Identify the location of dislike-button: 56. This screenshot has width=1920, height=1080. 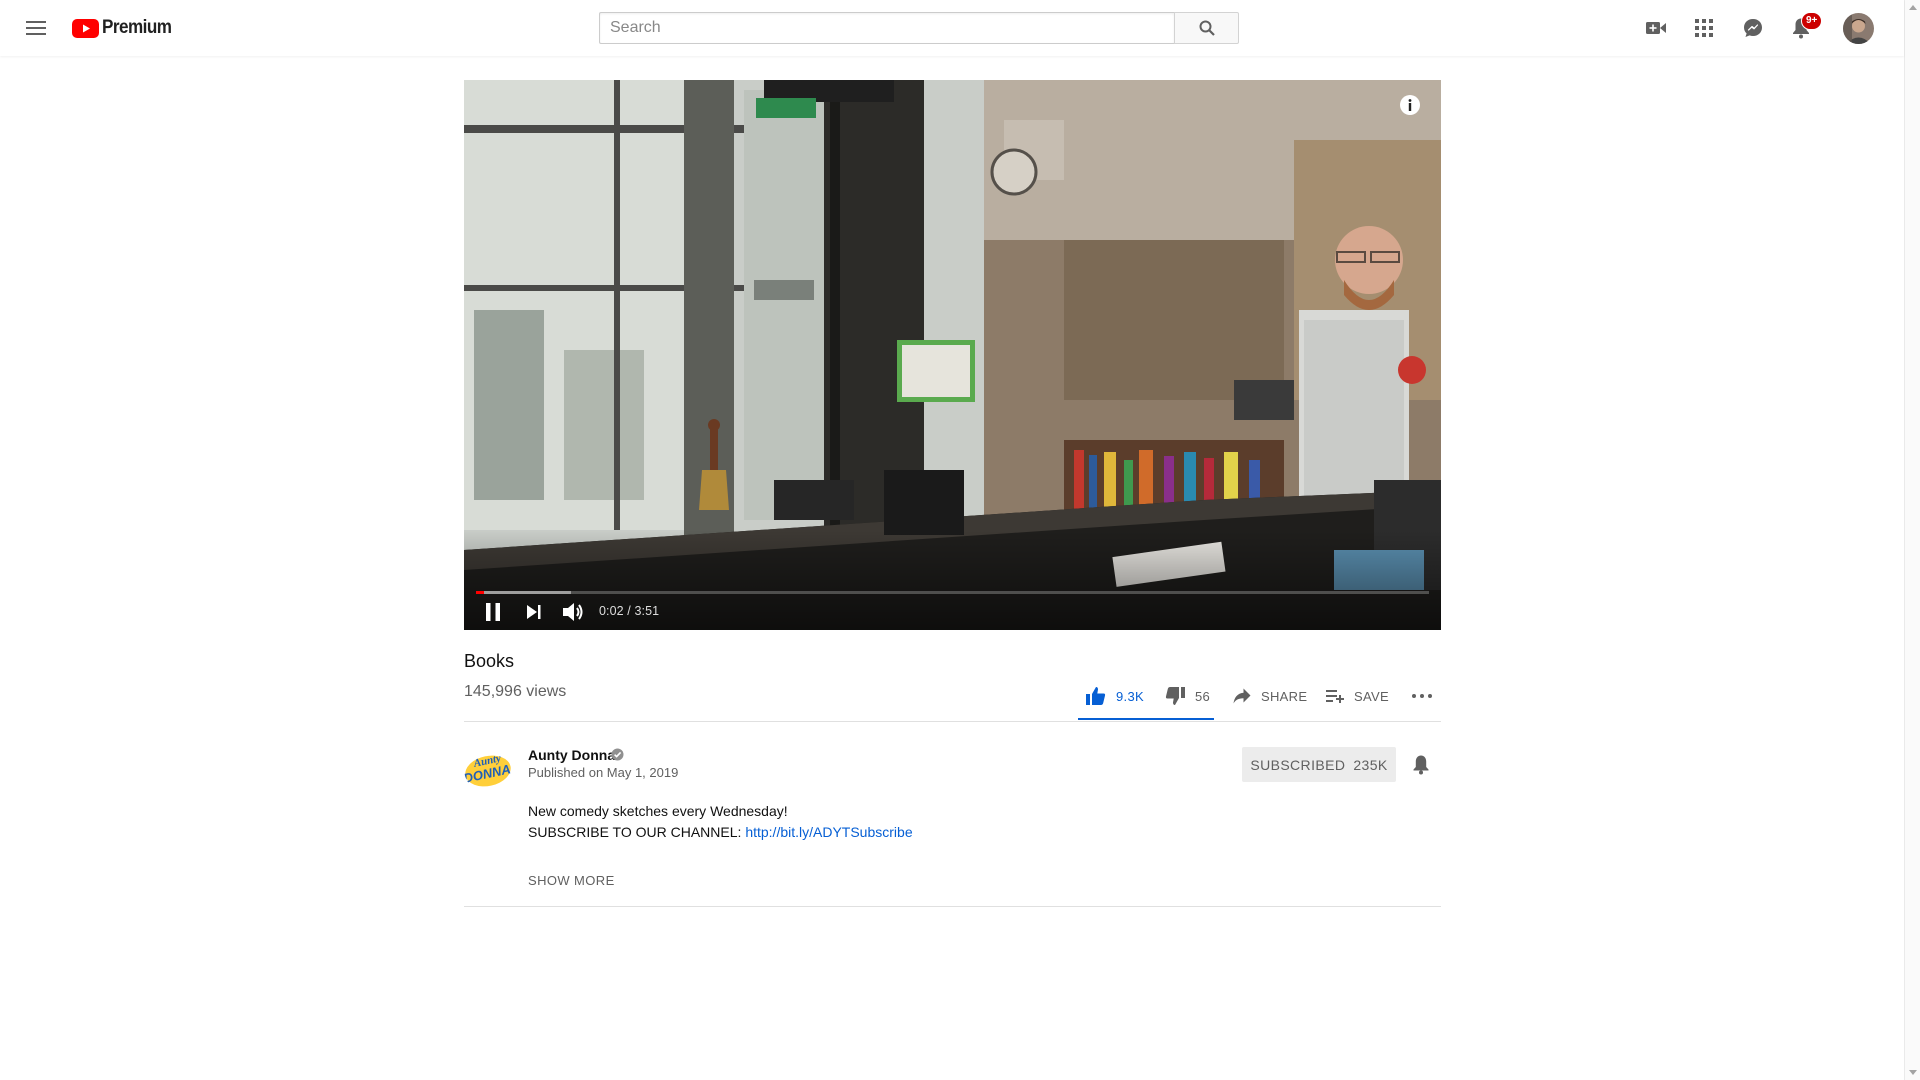
(1187, 696).